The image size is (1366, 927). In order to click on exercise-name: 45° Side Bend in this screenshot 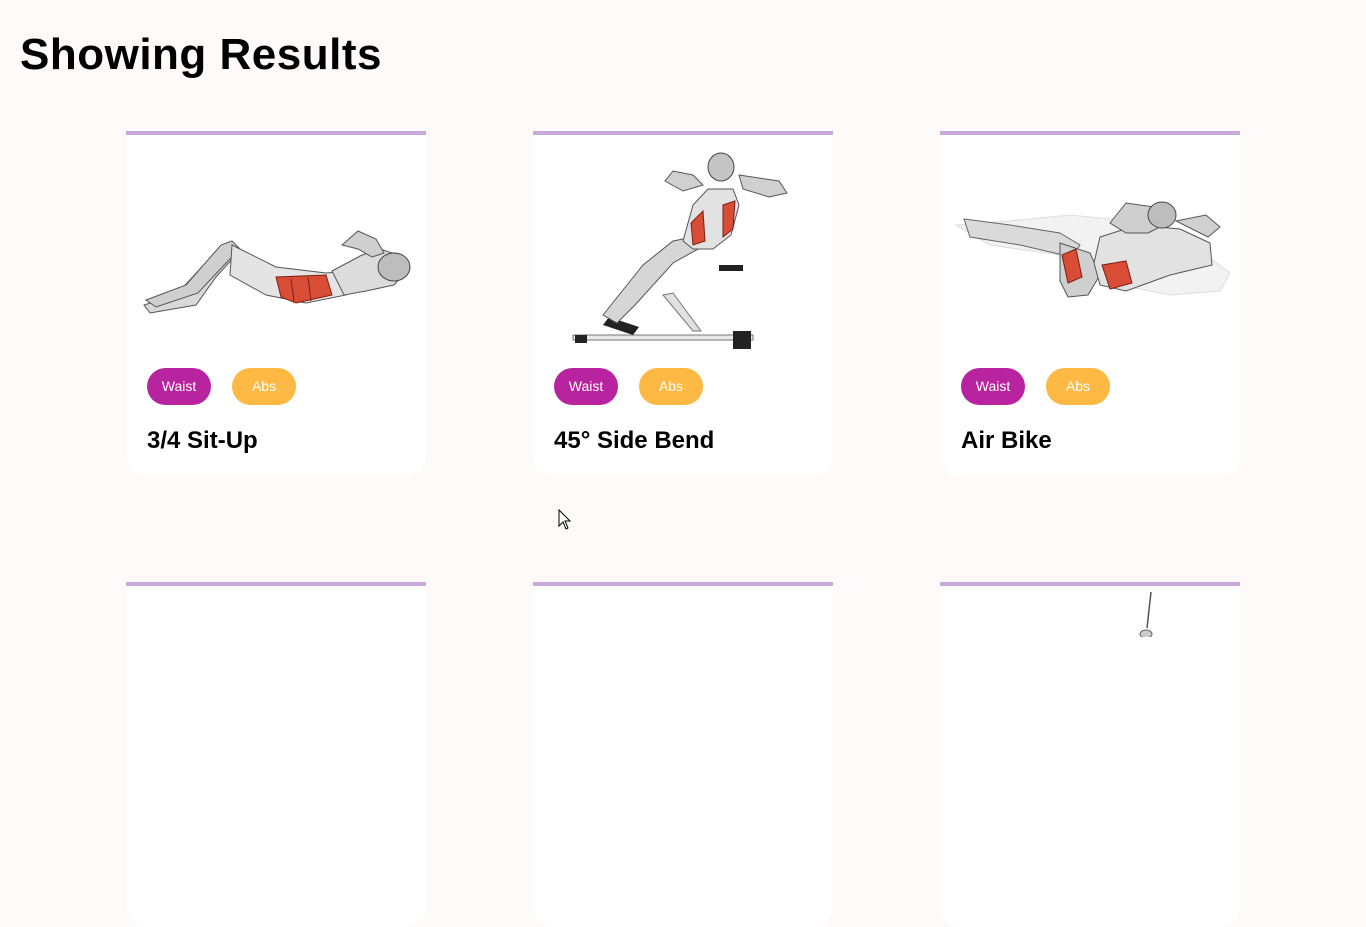, I will do `click(634, 440)`.